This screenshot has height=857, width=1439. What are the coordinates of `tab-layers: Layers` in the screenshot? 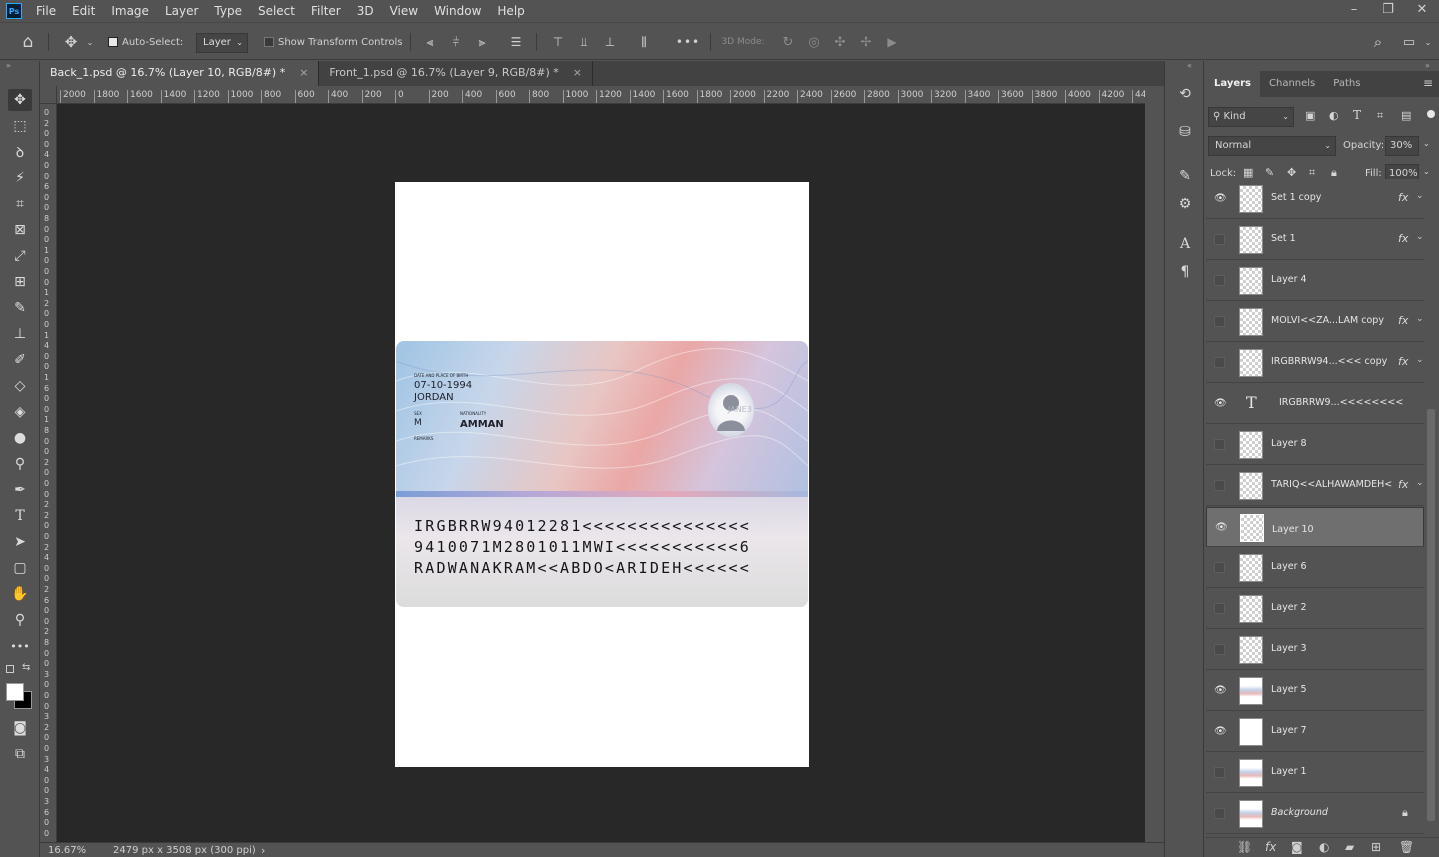 It's located at (1232, 84).